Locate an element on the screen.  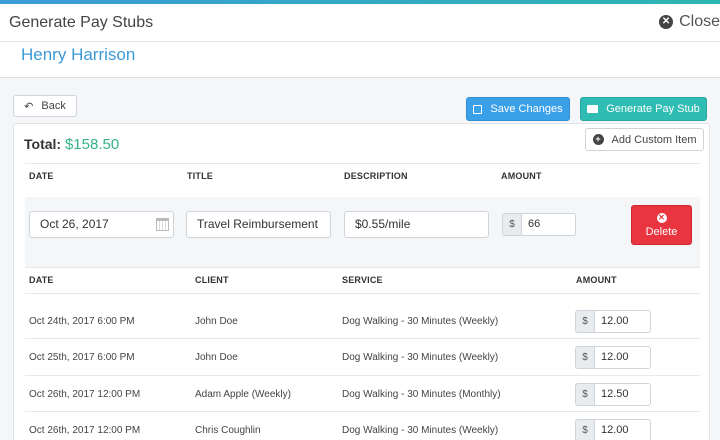
close-icon: ✕ is located at coordinates (666, 22).